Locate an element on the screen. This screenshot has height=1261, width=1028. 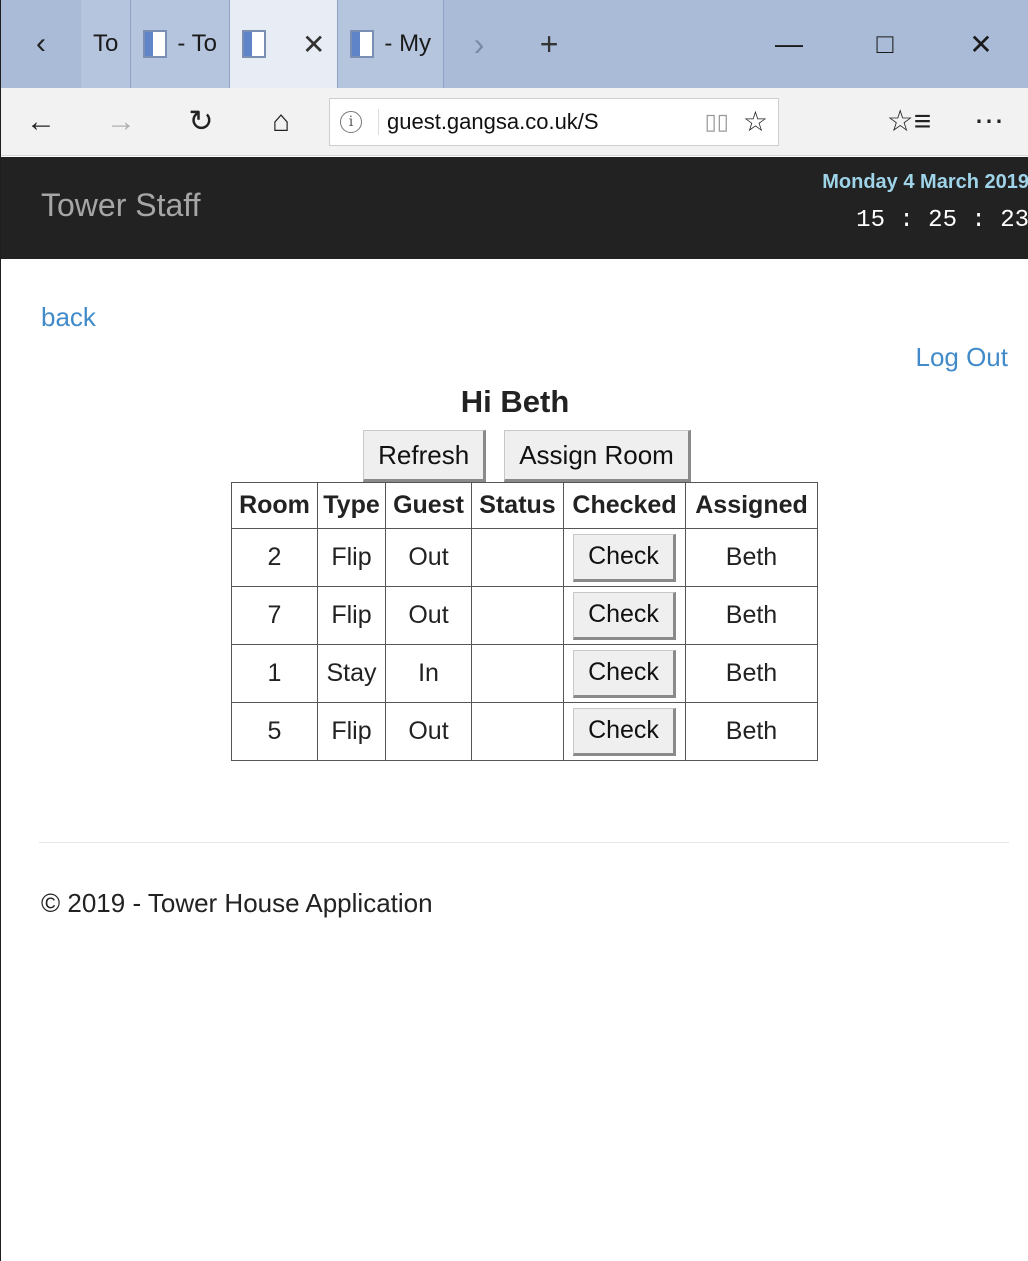
header-assigned: Assigned is located at coordinates (751, 505).